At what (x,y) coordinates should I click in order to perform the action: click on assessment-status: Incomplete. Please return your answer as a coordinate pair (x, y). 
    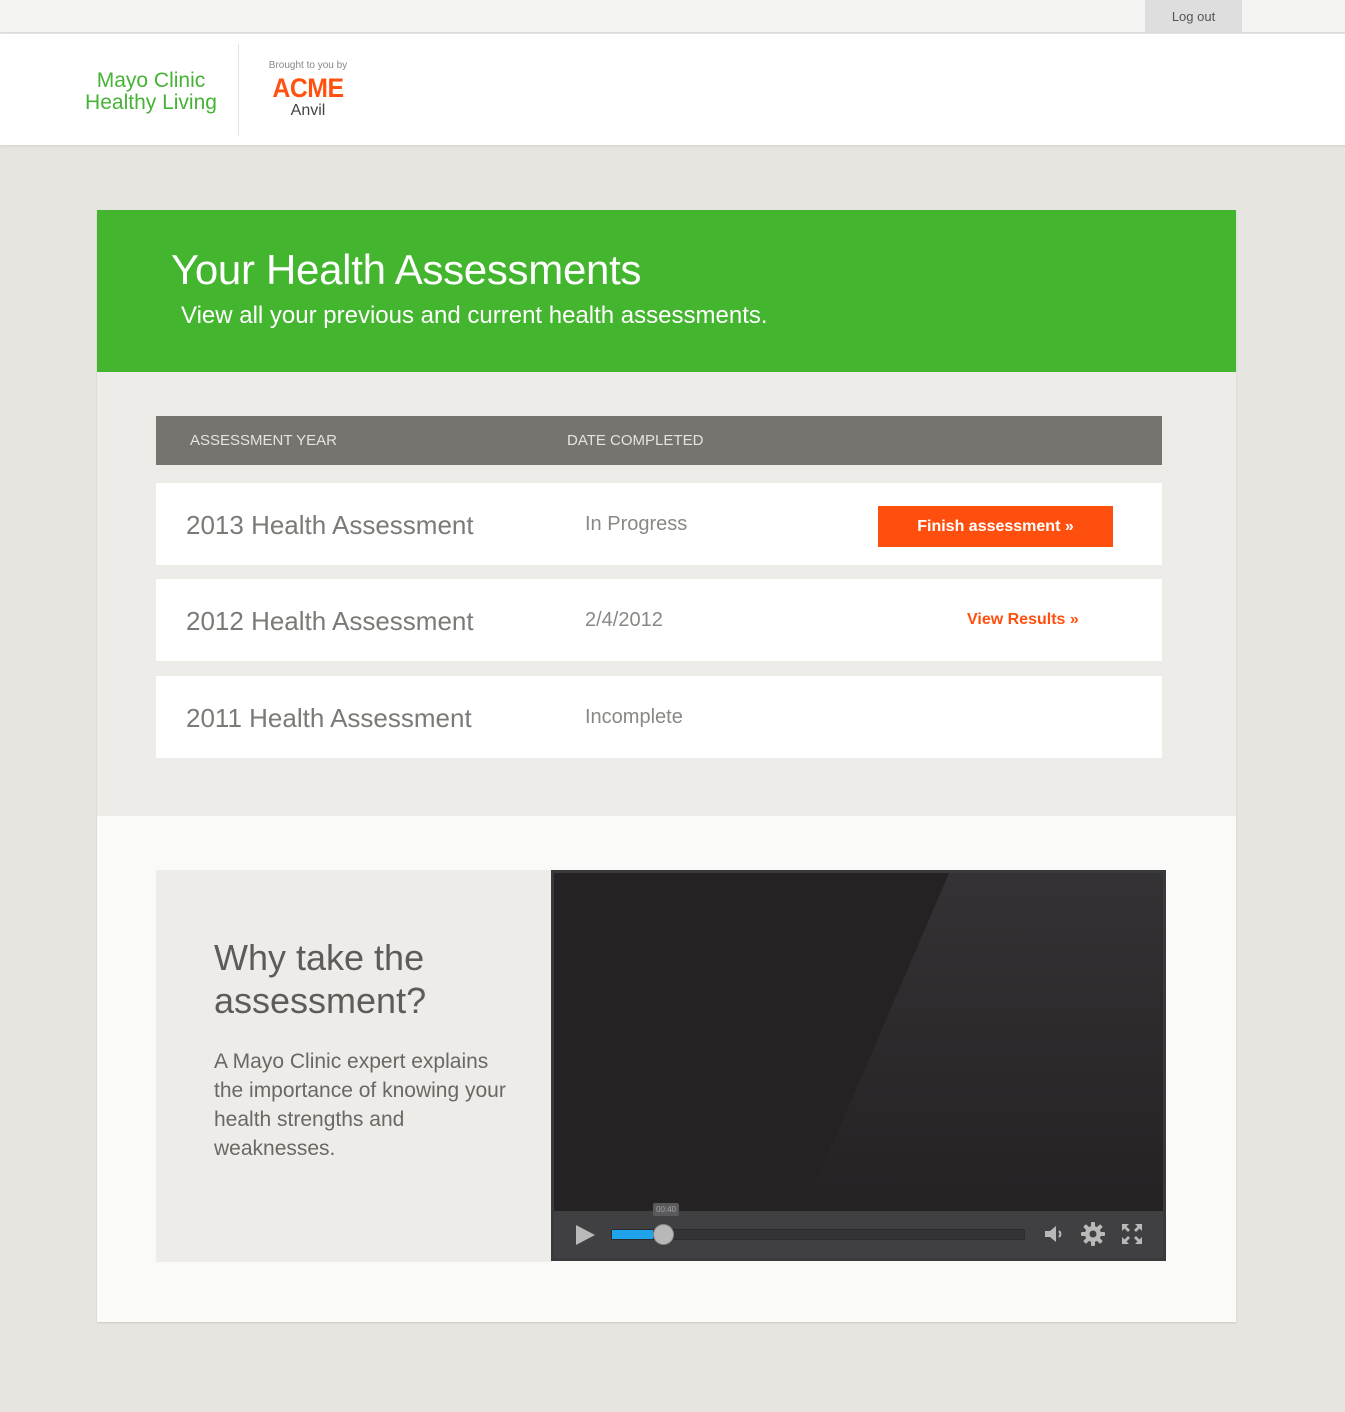
    Looking at the image, I should click on (634, 717).